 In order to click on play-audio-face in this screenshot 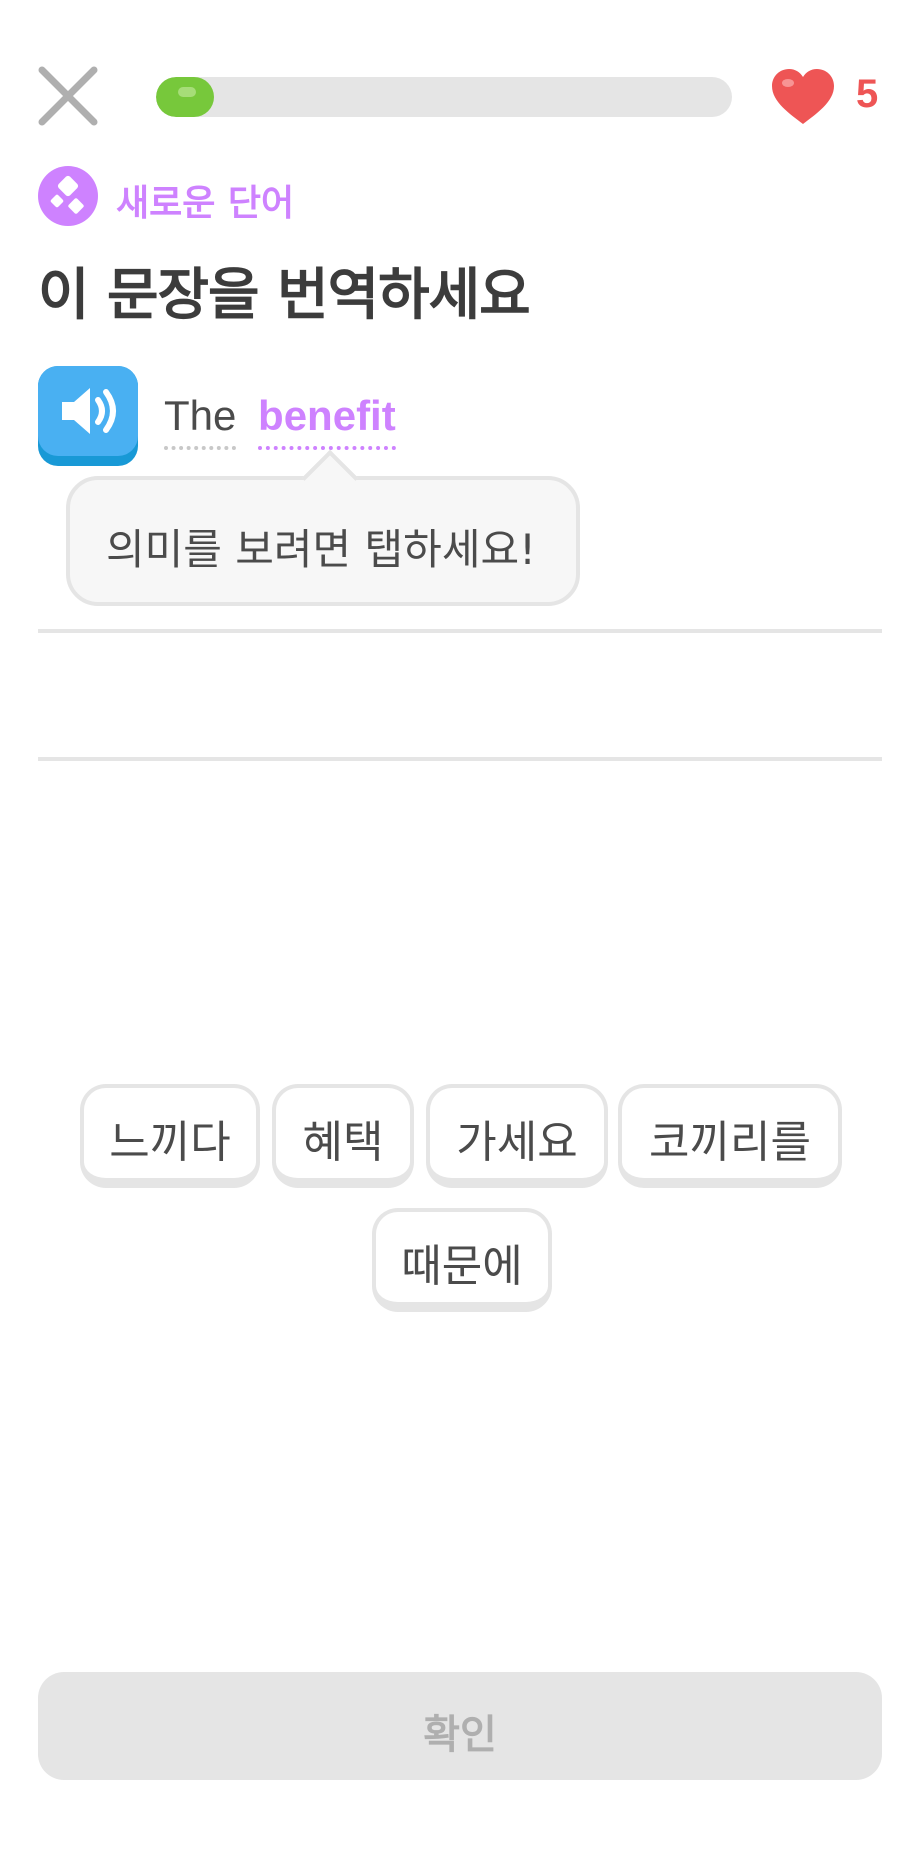, I will do `click(88, 411)`.